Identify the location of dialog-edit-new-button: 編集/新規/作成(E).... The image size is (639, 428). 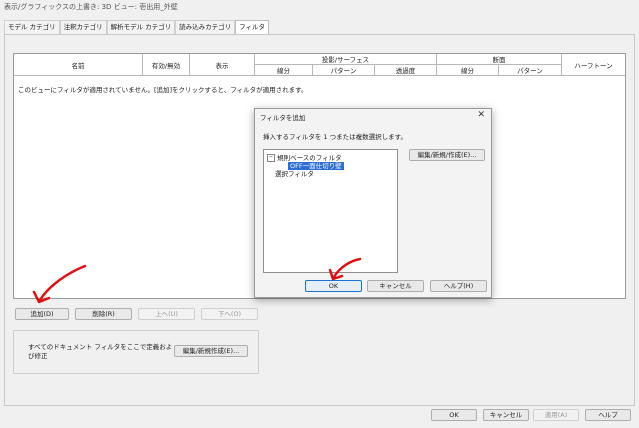
(447, 155).